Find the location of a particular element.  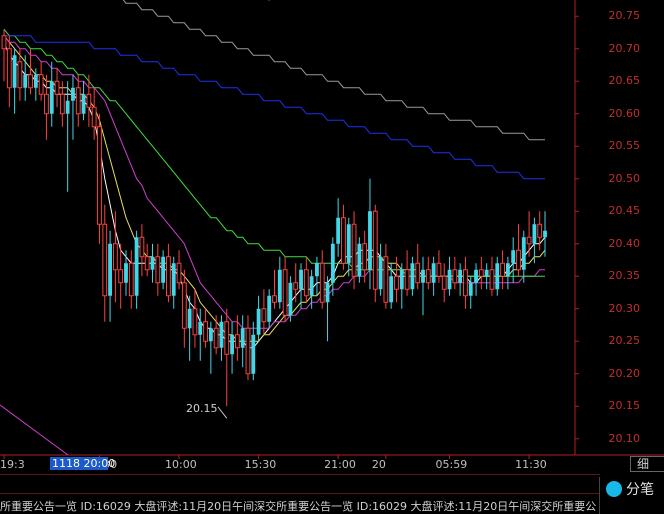

time-tick-label: 05:59 is located at coordinates (451, 464).